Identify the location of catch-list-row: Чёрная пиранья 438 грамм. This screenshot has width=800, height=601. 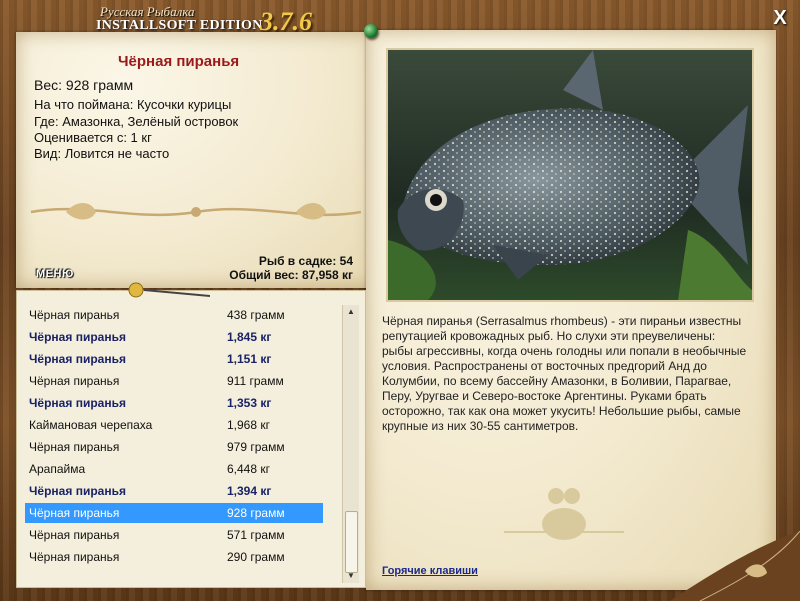
(174, 315).